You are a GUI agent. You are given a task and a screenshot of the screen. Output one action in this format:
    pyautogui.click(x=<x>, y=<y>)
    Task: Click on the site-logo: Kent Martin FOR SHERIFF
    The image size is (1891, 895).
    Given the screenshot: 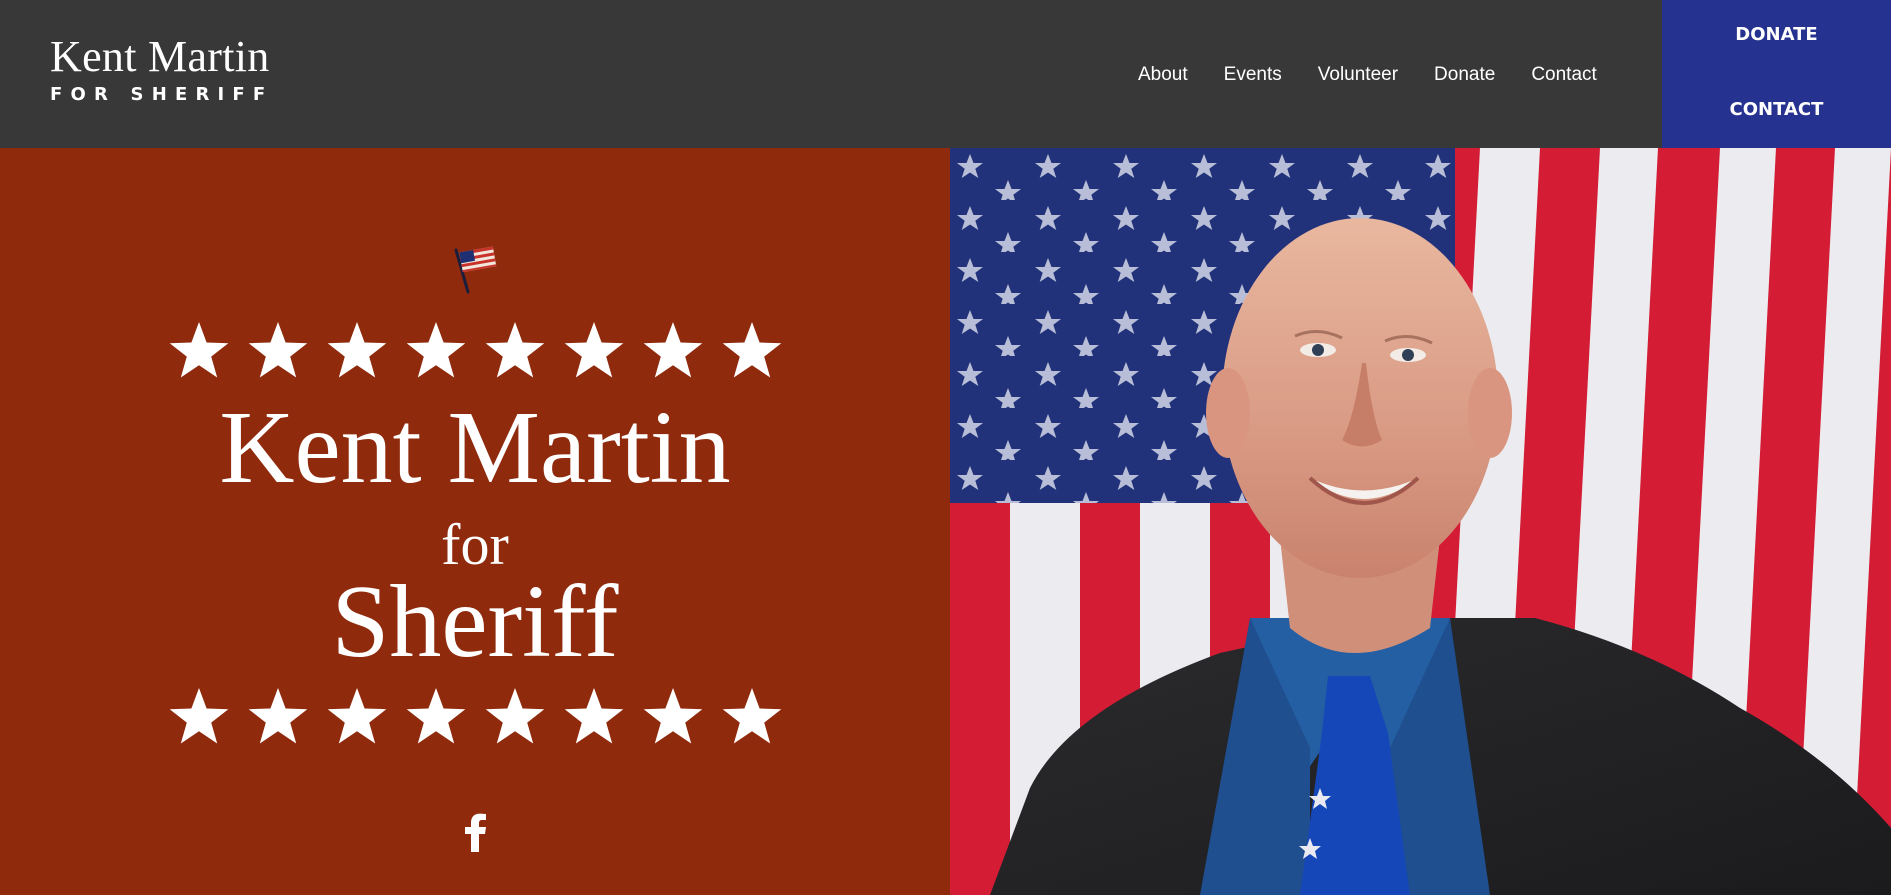 What is the action you would take?
    pyautogui.click(x=161, y=68)
    